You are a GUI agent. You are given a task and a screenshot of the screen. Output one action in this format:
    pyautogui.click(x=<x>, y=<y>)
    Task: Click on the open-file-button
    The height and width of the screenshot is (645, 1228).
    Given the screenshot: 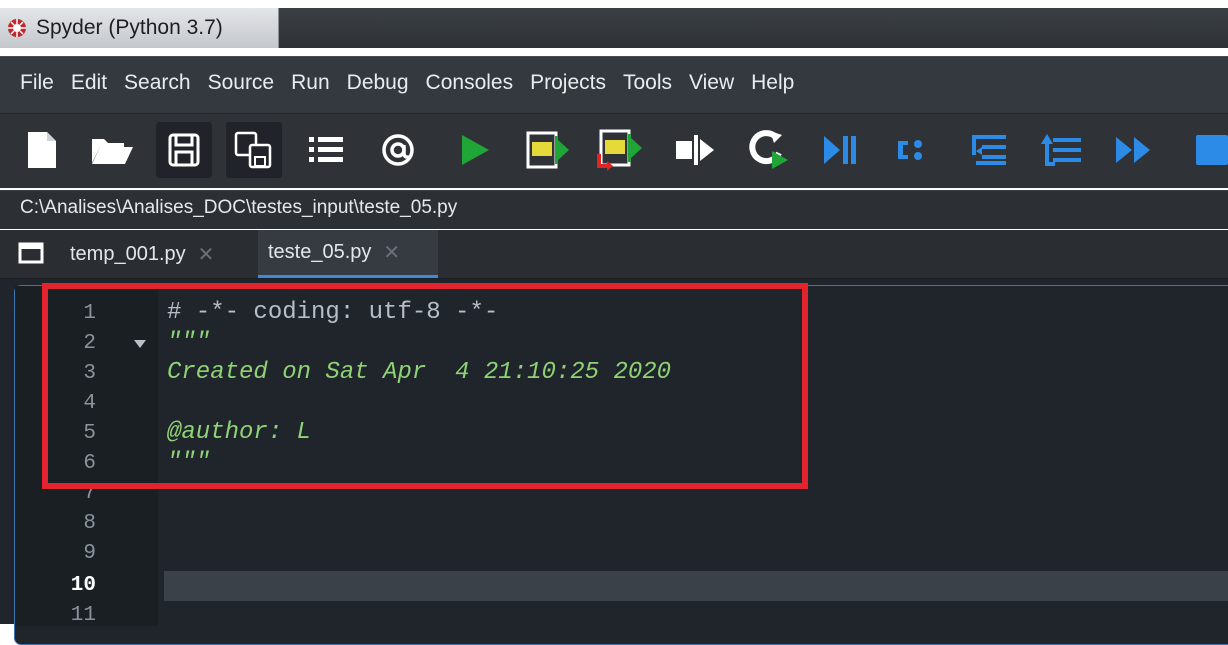 What is the action you would take?
    pyautogui.click(x=112, y=150)
    